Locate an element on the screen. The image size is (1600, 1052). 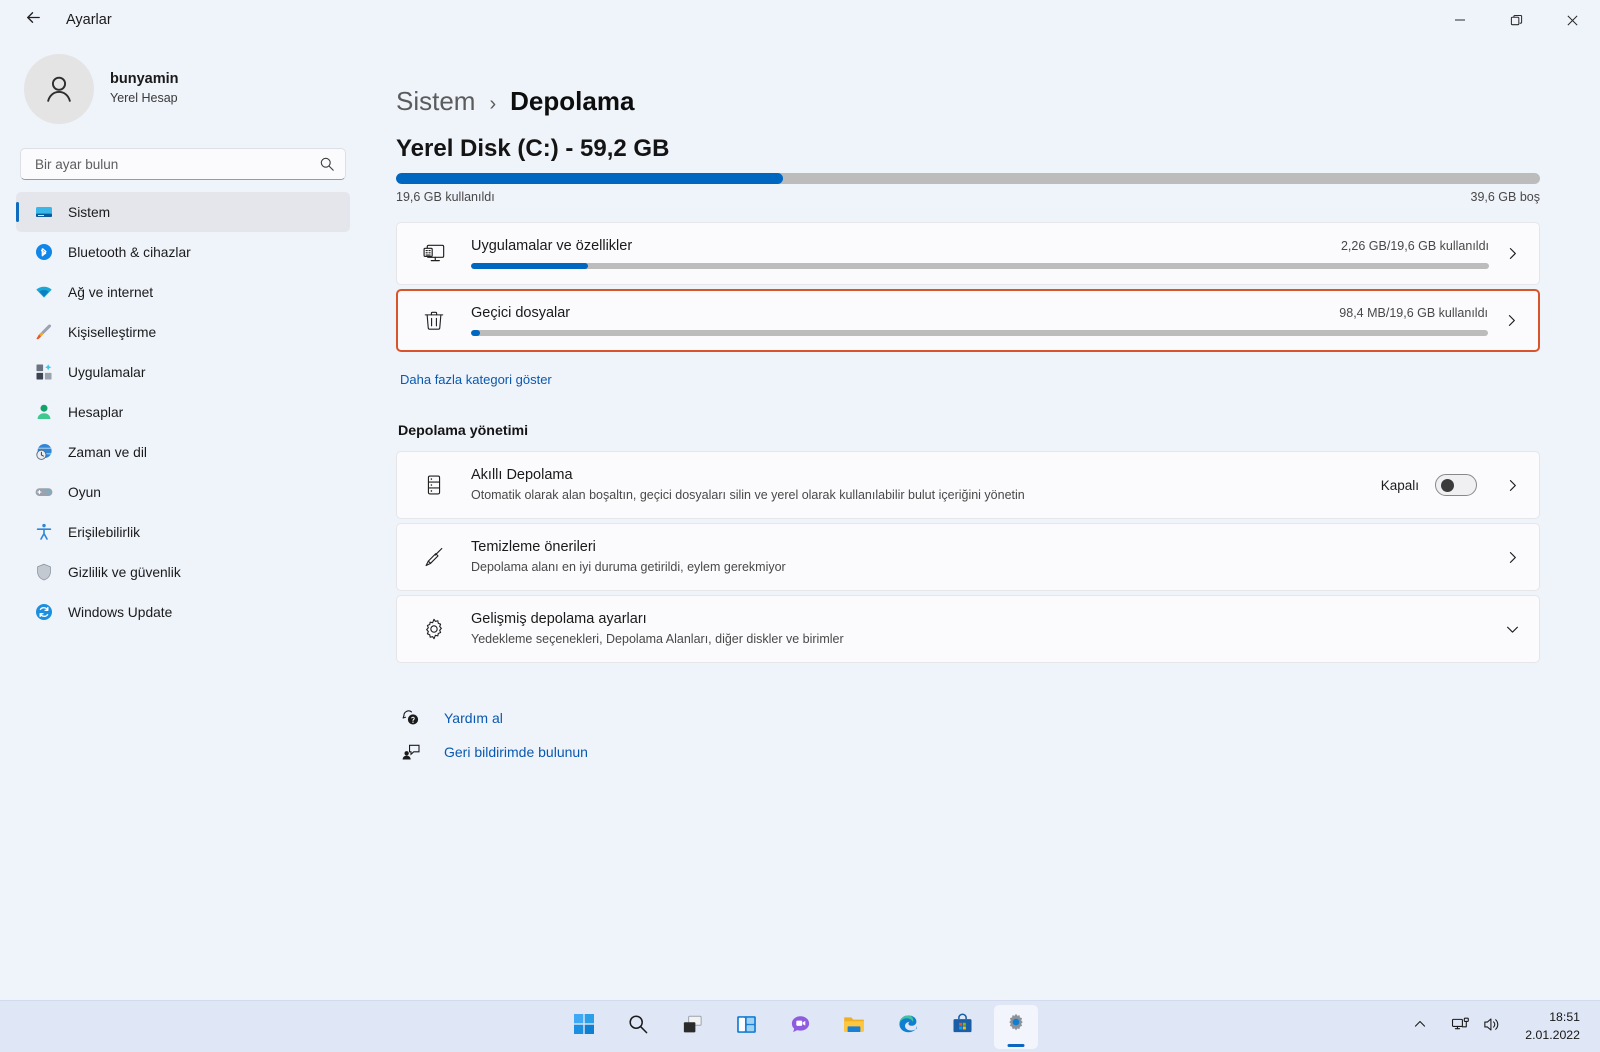
sidebar-item-label: Oyun is located at coordinates (84, 492).